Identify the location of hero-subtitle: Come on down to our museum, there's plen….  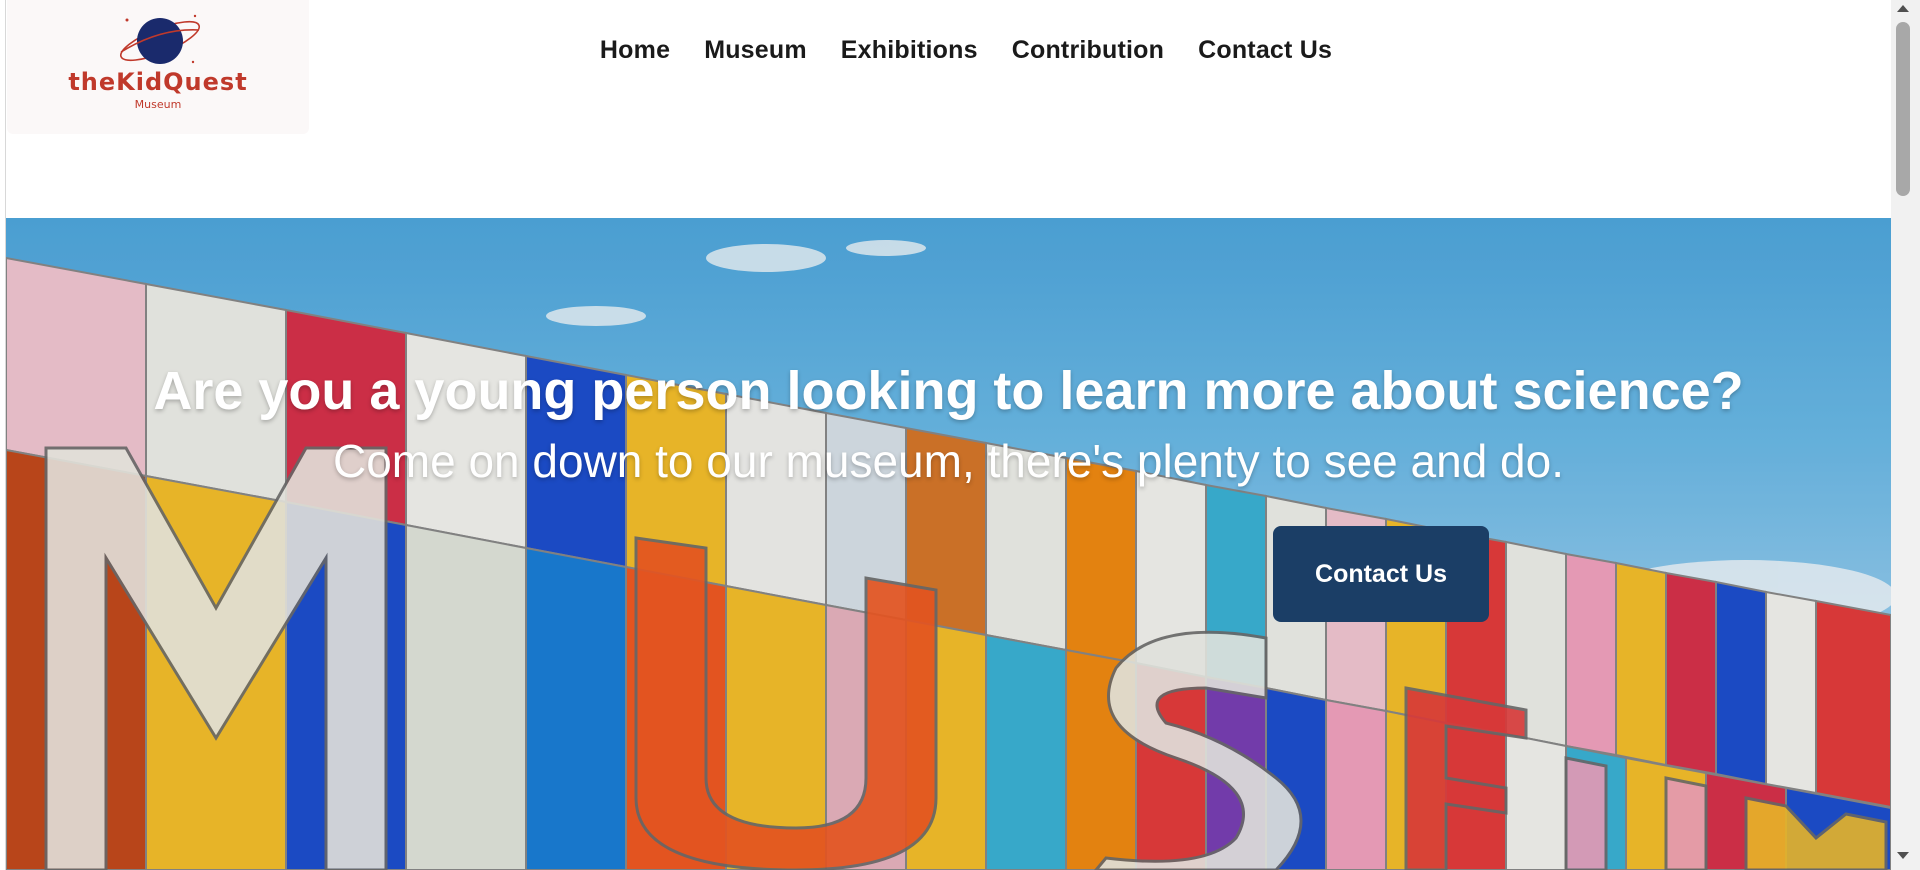
(948, 461).